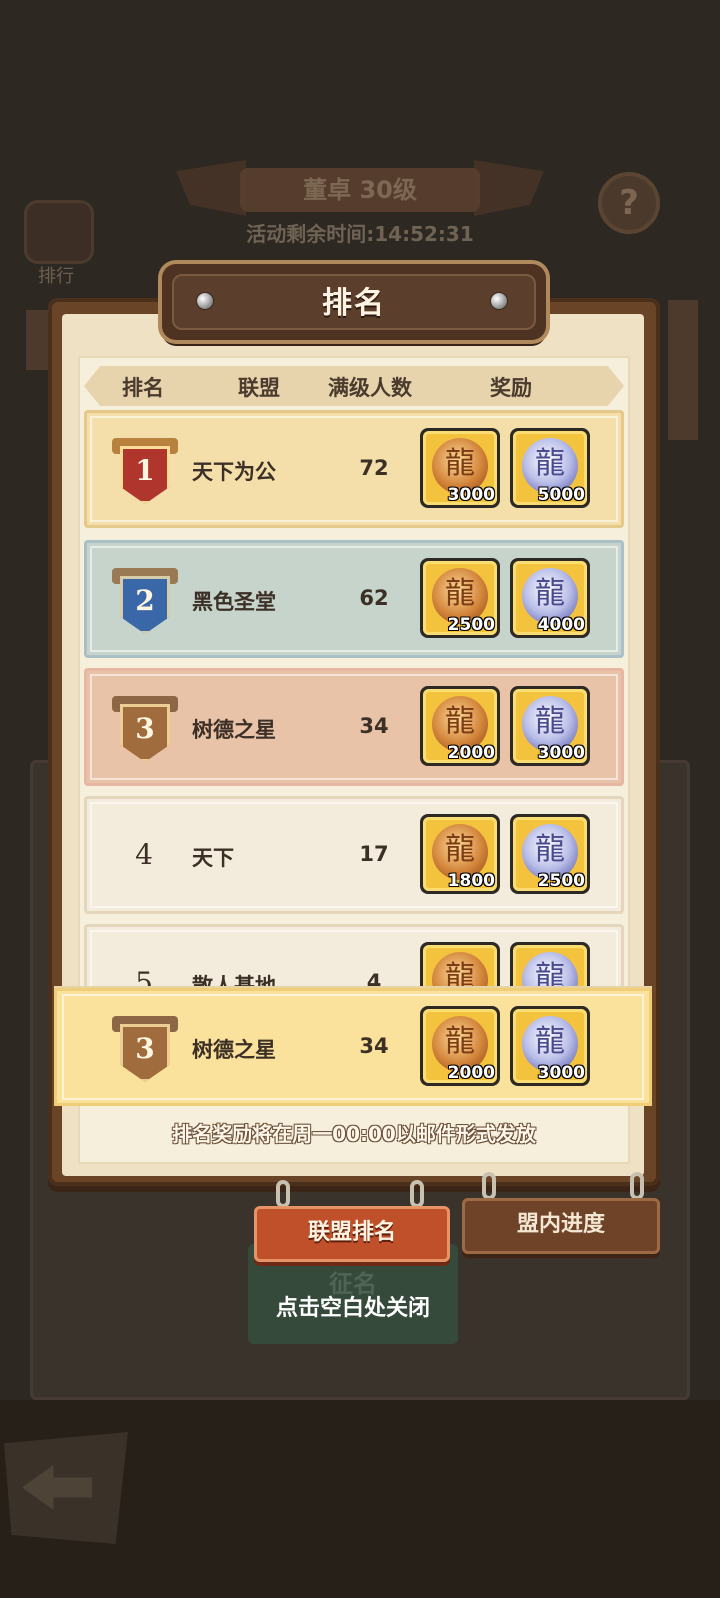 This screenshot has width=720, height=1598. Describe the element at coordinates (56, 276) in the screenshot. I see `leaderboard-label: 排行` at that location.